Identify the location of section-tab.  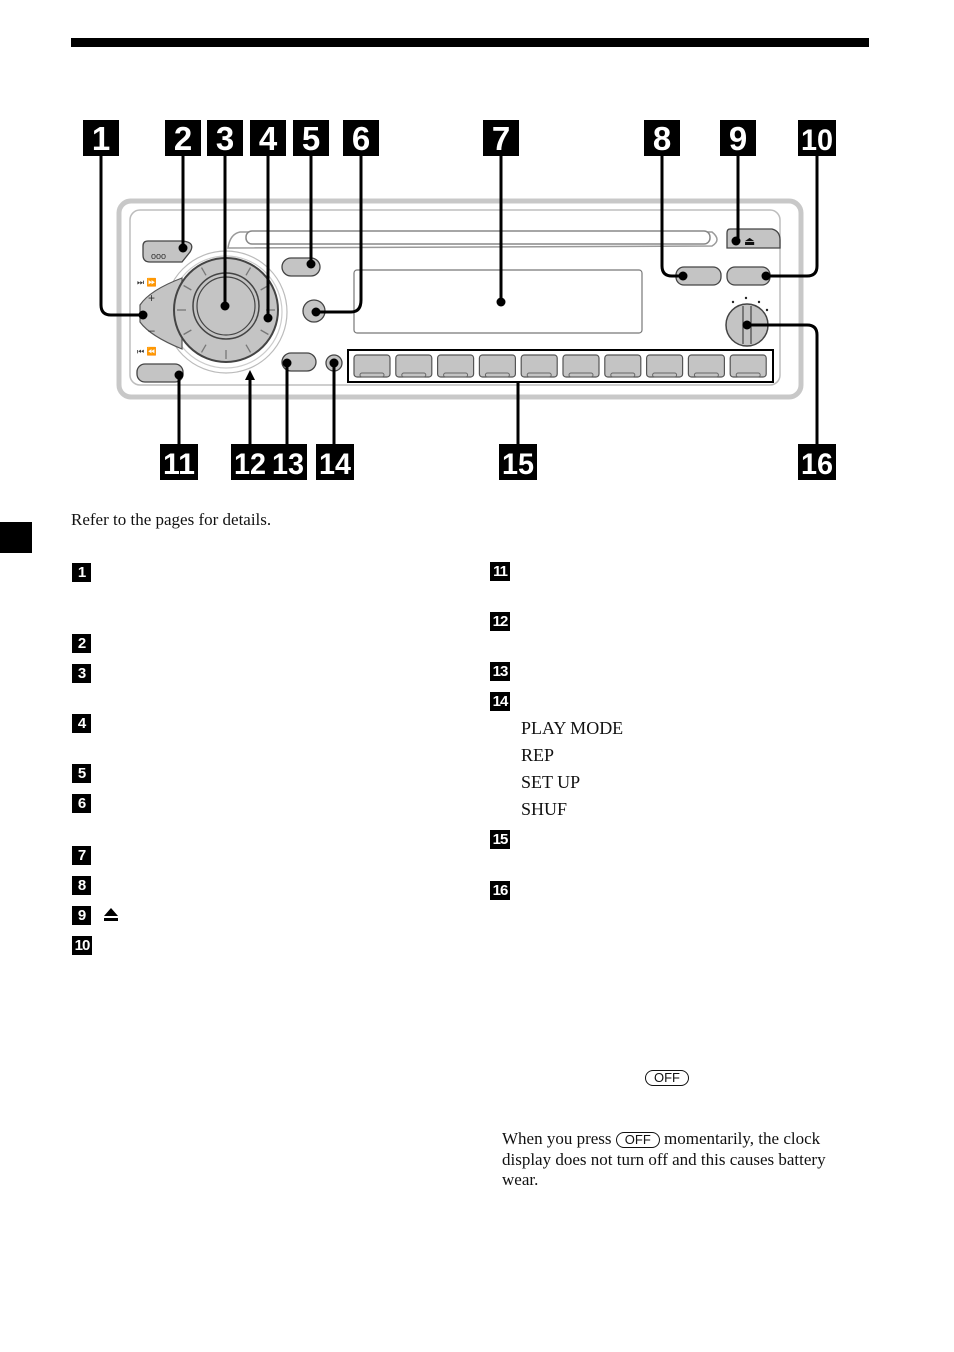
(16, 537).